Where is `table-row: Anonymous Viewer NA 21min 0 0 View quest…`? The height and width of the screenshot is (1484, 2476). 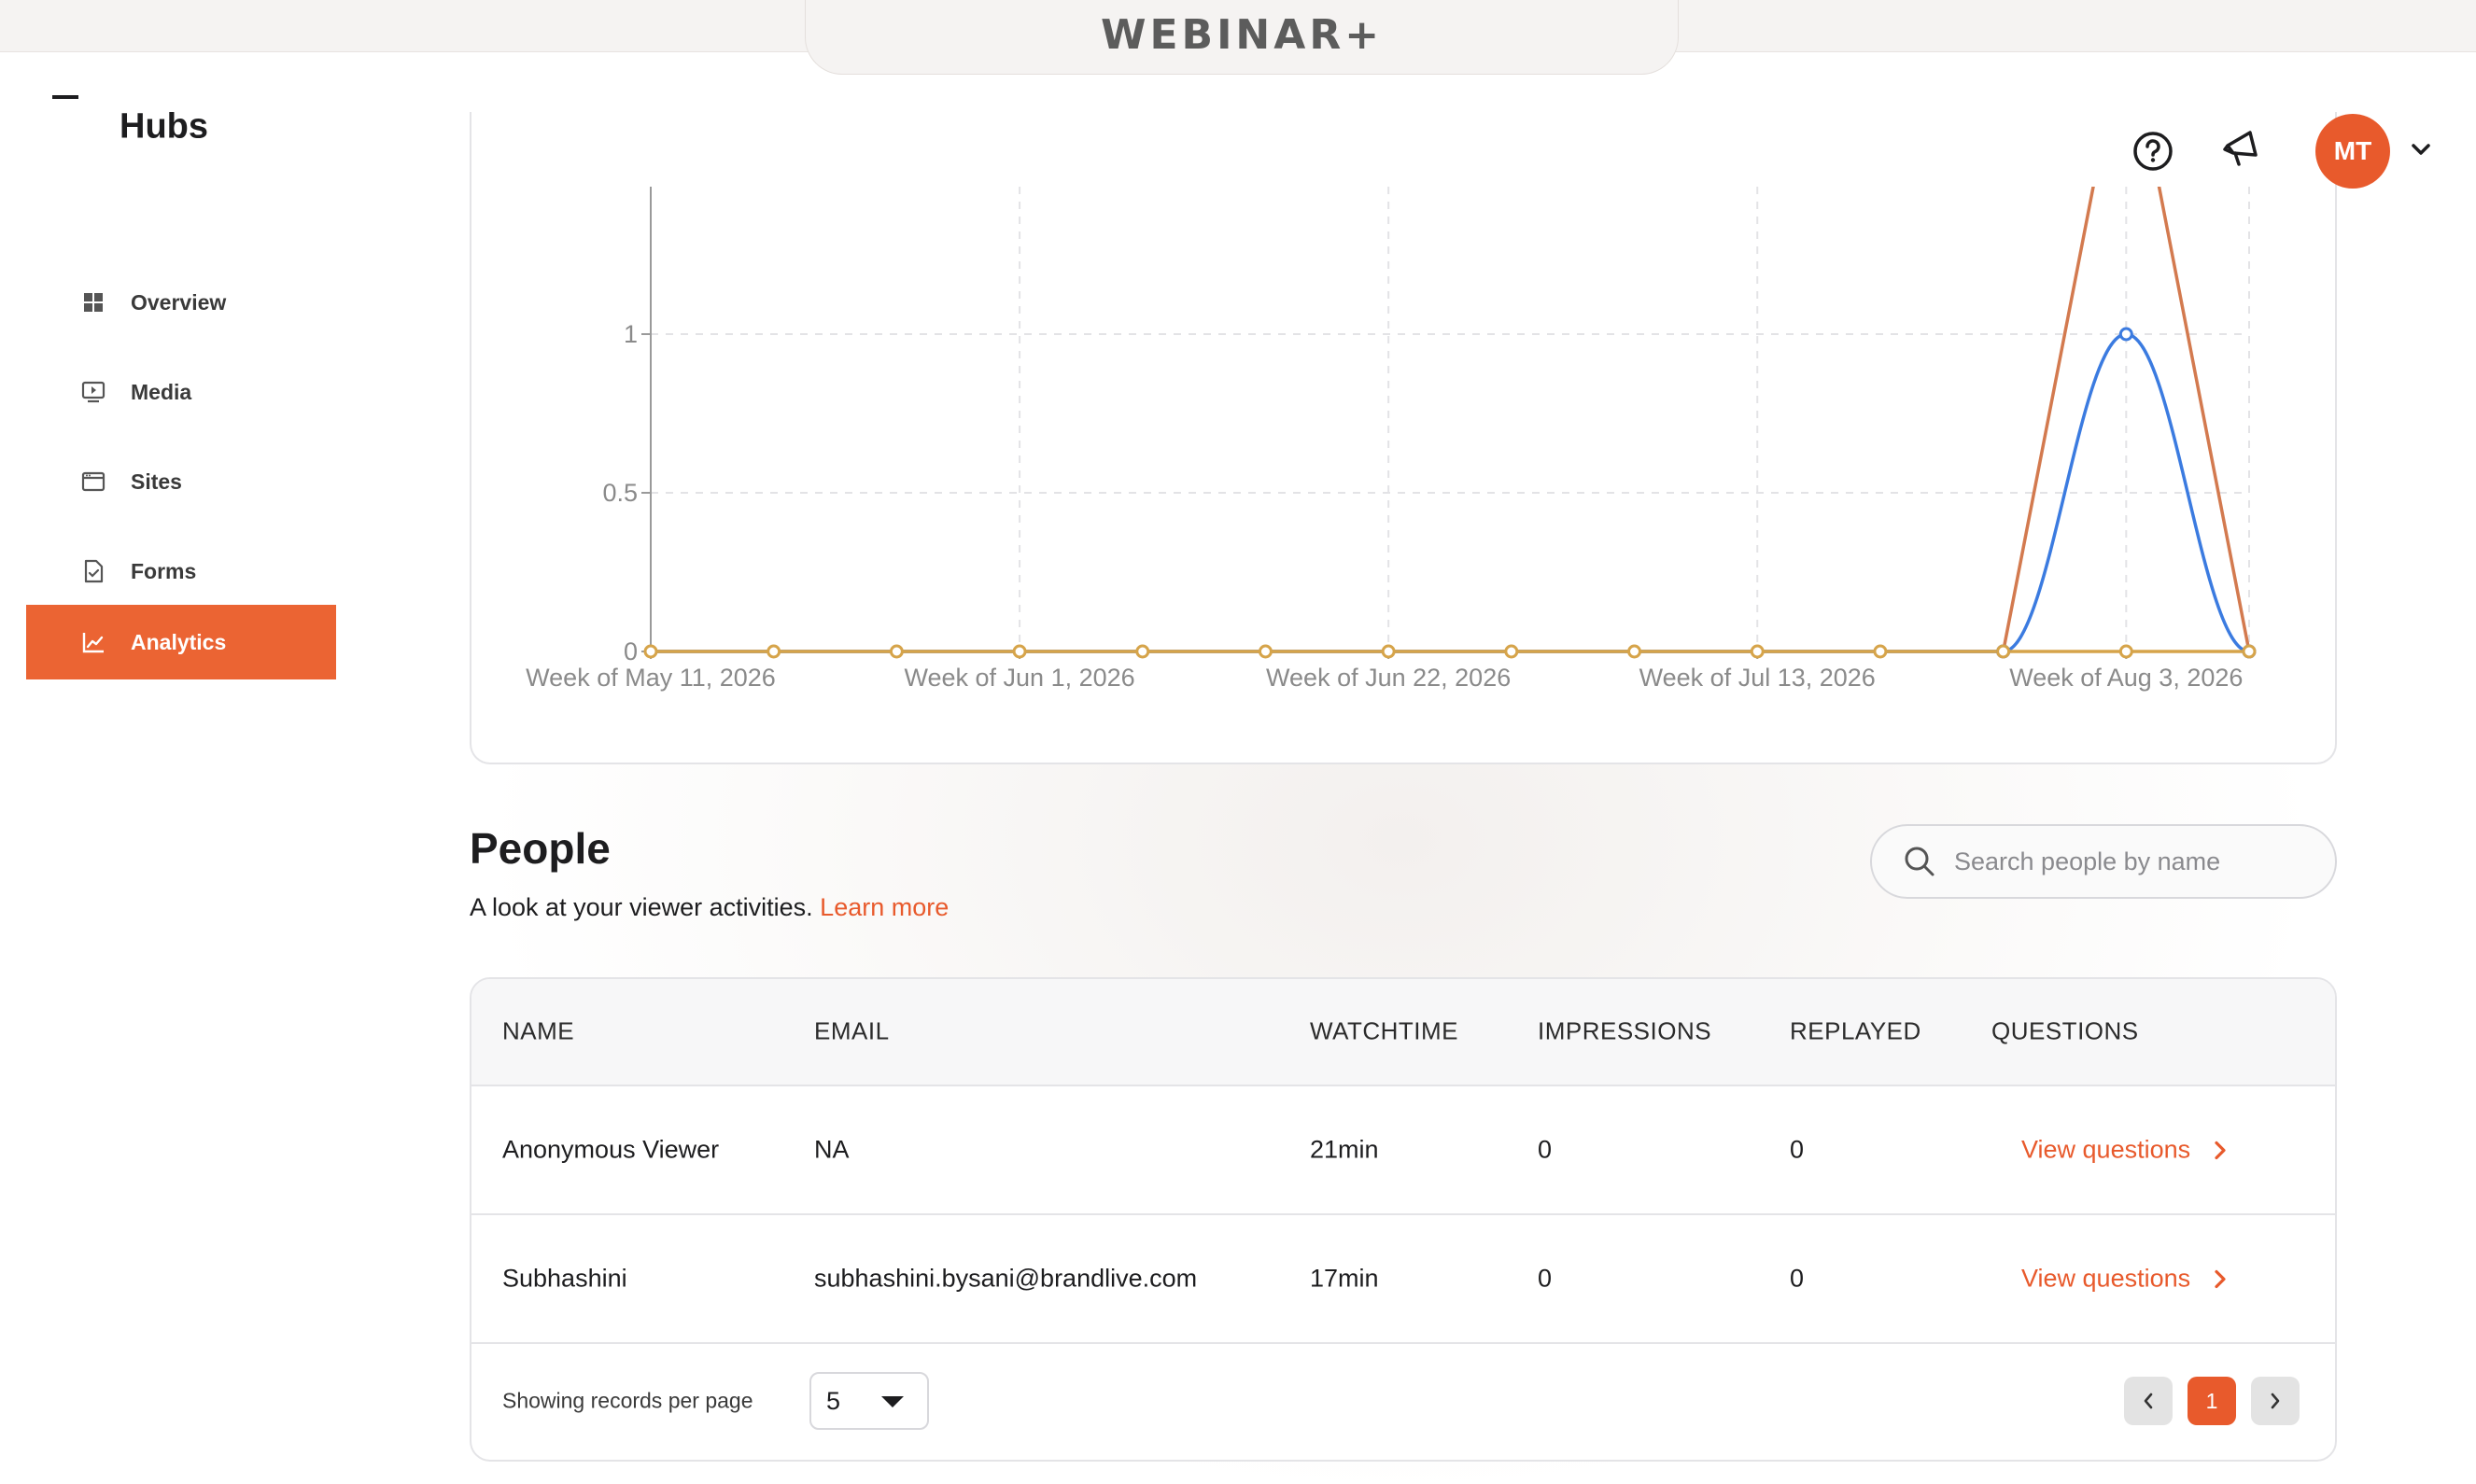 table-row: Anonymous Viewer NA 21min 0 0 View quest… is located at coordinates (1403, 1150).